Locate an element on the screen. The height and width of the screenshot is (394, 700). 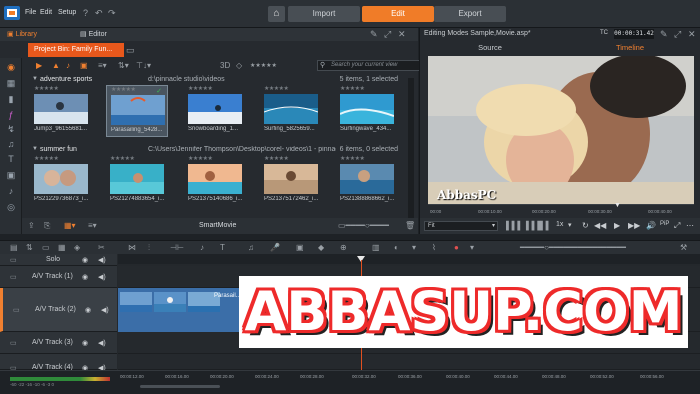
menu-setup: Setup is located at coordinates (67, 12).